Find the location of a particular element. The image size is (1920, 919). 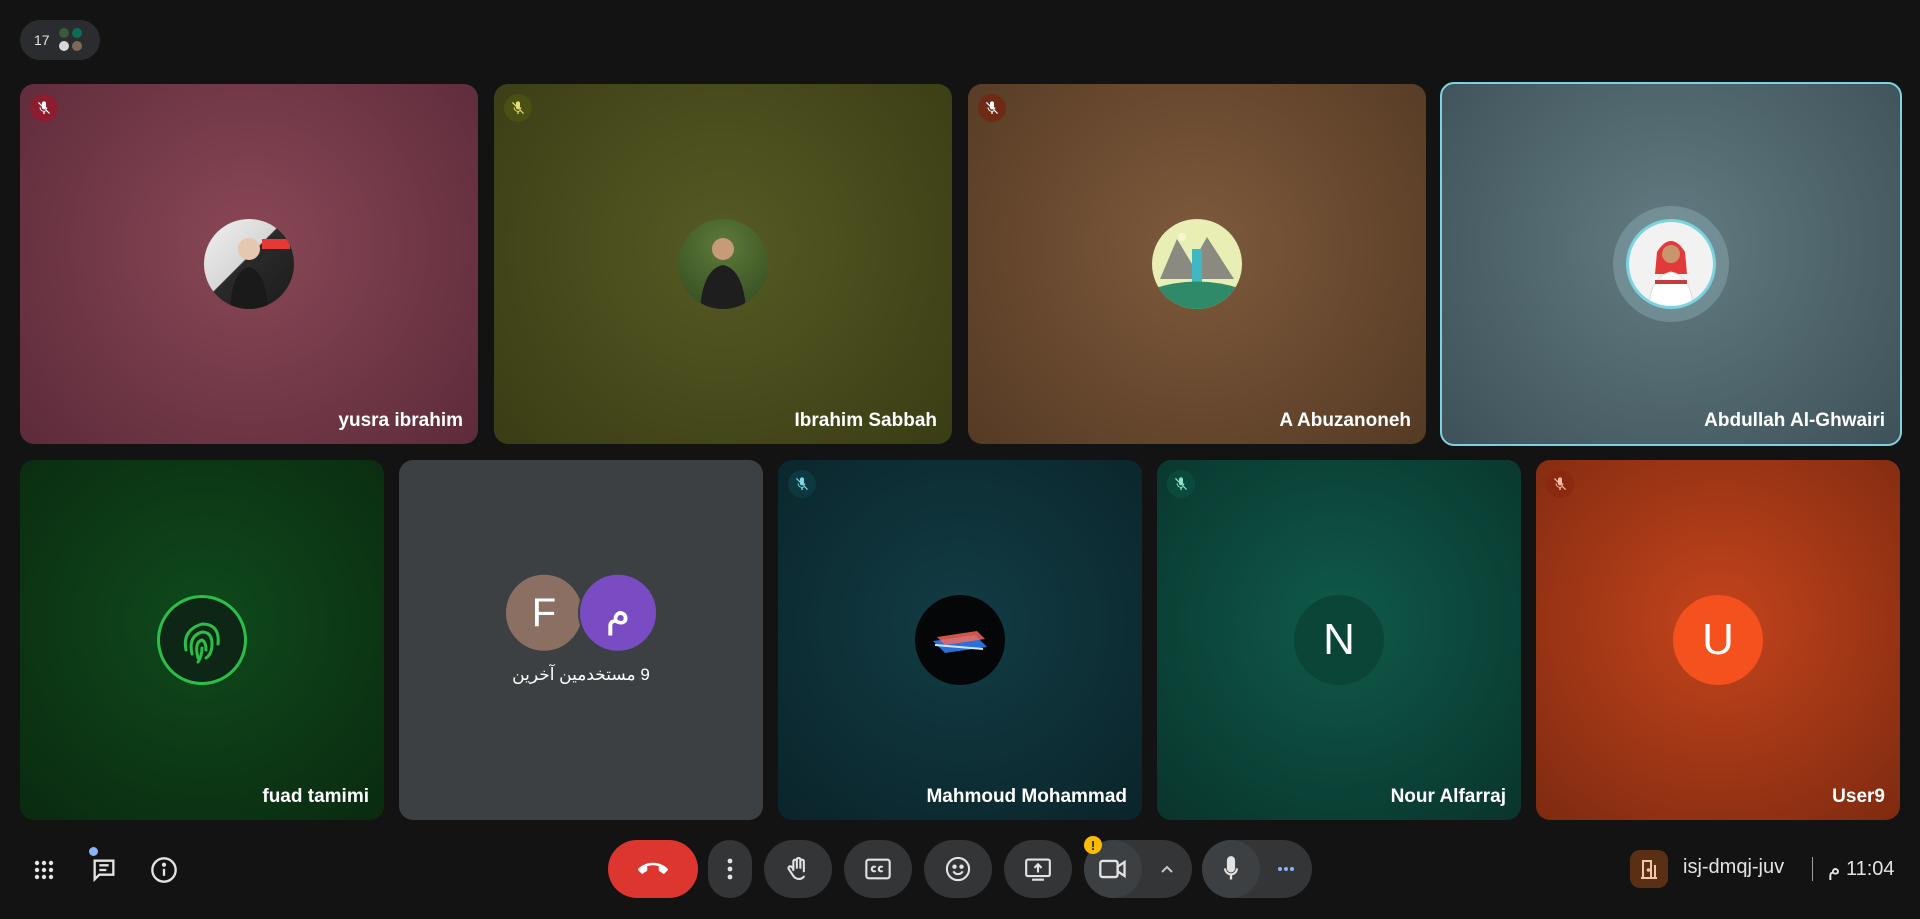

end-call-button is located at coordinates (653, 869).